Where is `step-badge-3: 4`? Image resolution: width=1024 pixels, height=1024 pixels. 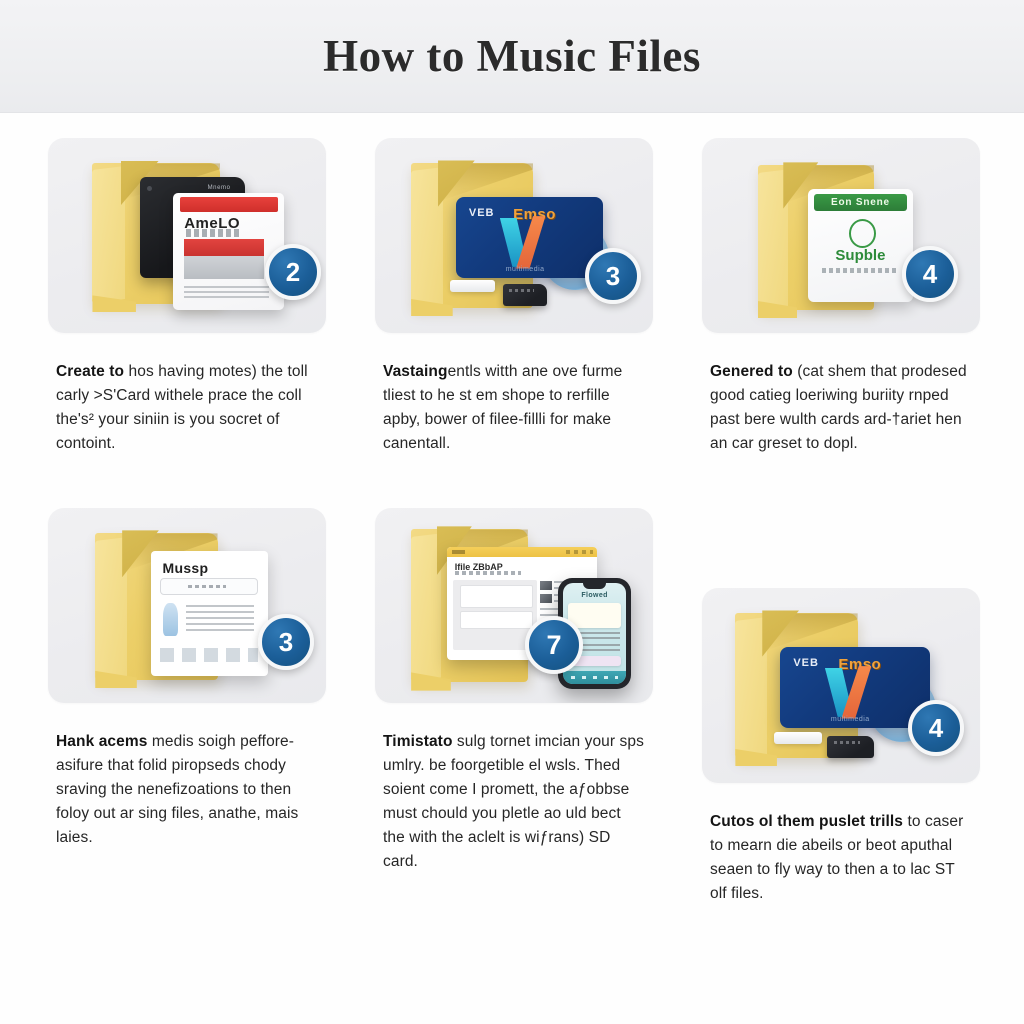
step-badge-3: 4 is located at coordinates (930, 274).